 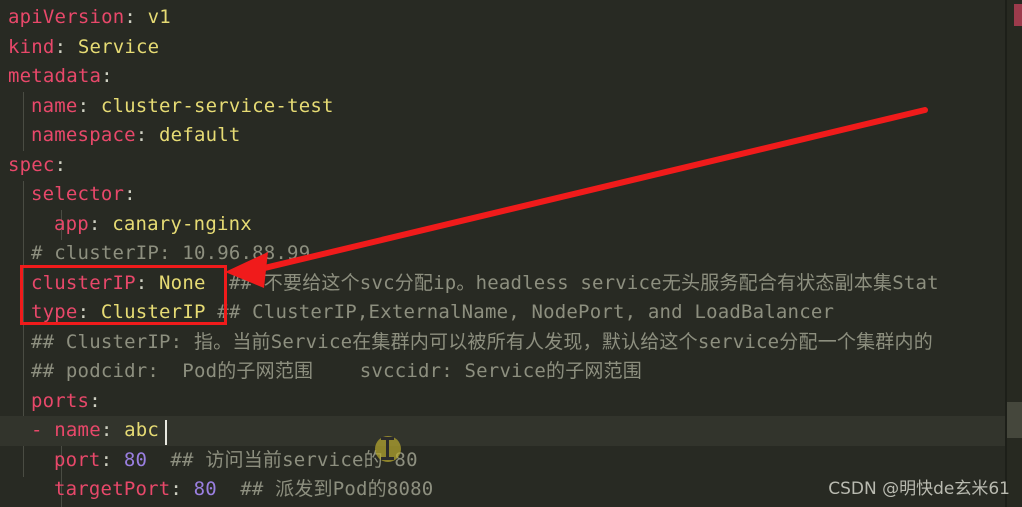 What do you see at coordinates (1014, 420) in the screenshot?
I see `minimap-scroll-thumb` at bounding box center [1014, 420].